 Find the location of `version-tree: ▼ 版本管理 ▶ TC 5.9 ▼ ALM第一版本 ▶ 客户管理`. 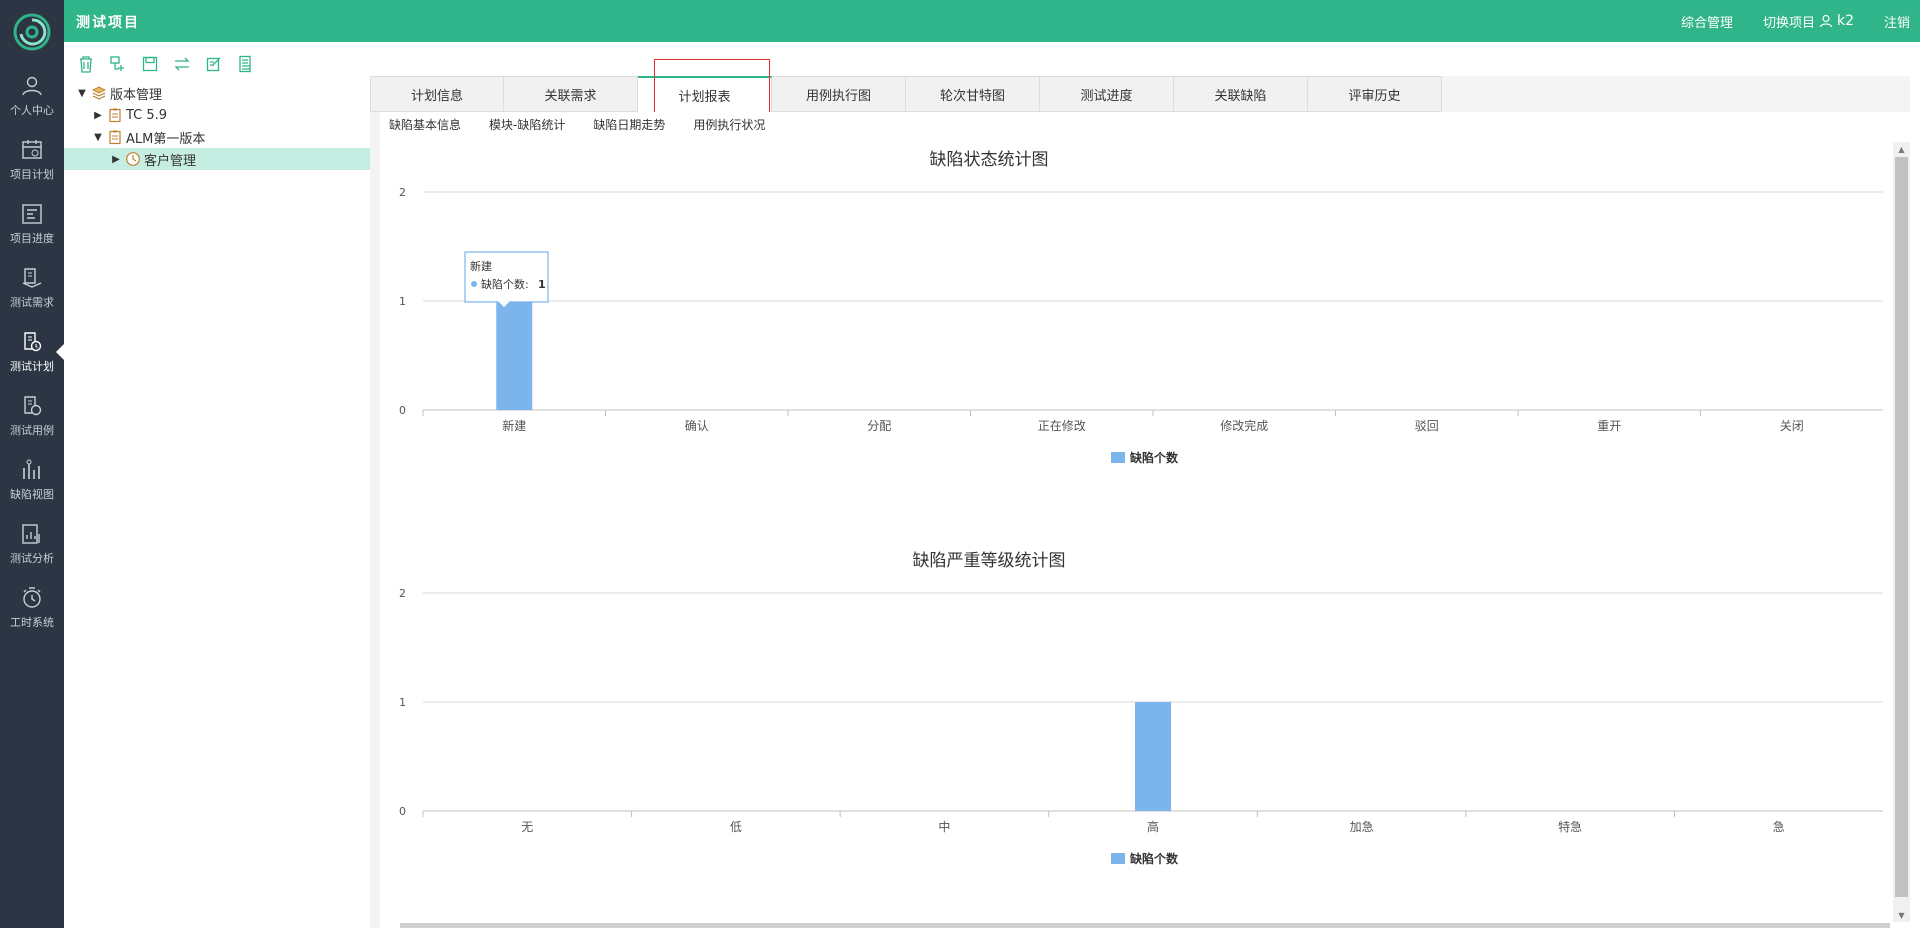

version-tree: ▼ 版本管理 ▶ TC 5.9 ▼ ALM第一版本 ▶ 客户管理 is located at coordinates (217, 126).